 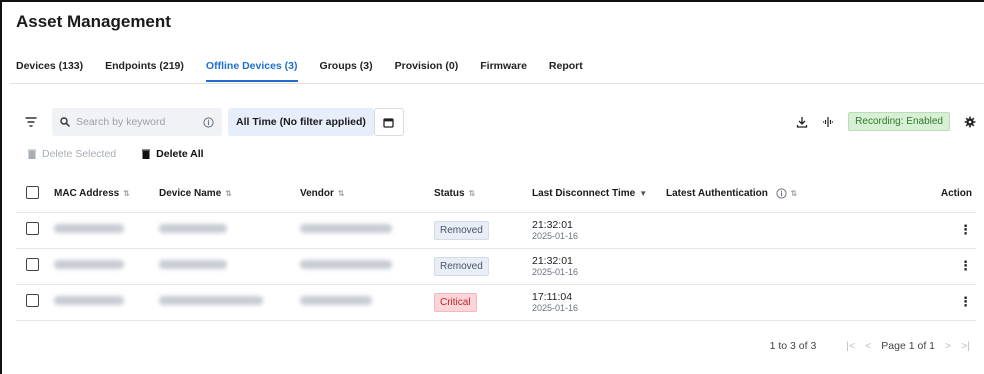 What do you see at coordinates (79, 154) in the screenshot?
I see `delete-selected-label: Delete Selected` at bounding box center [79, 154].